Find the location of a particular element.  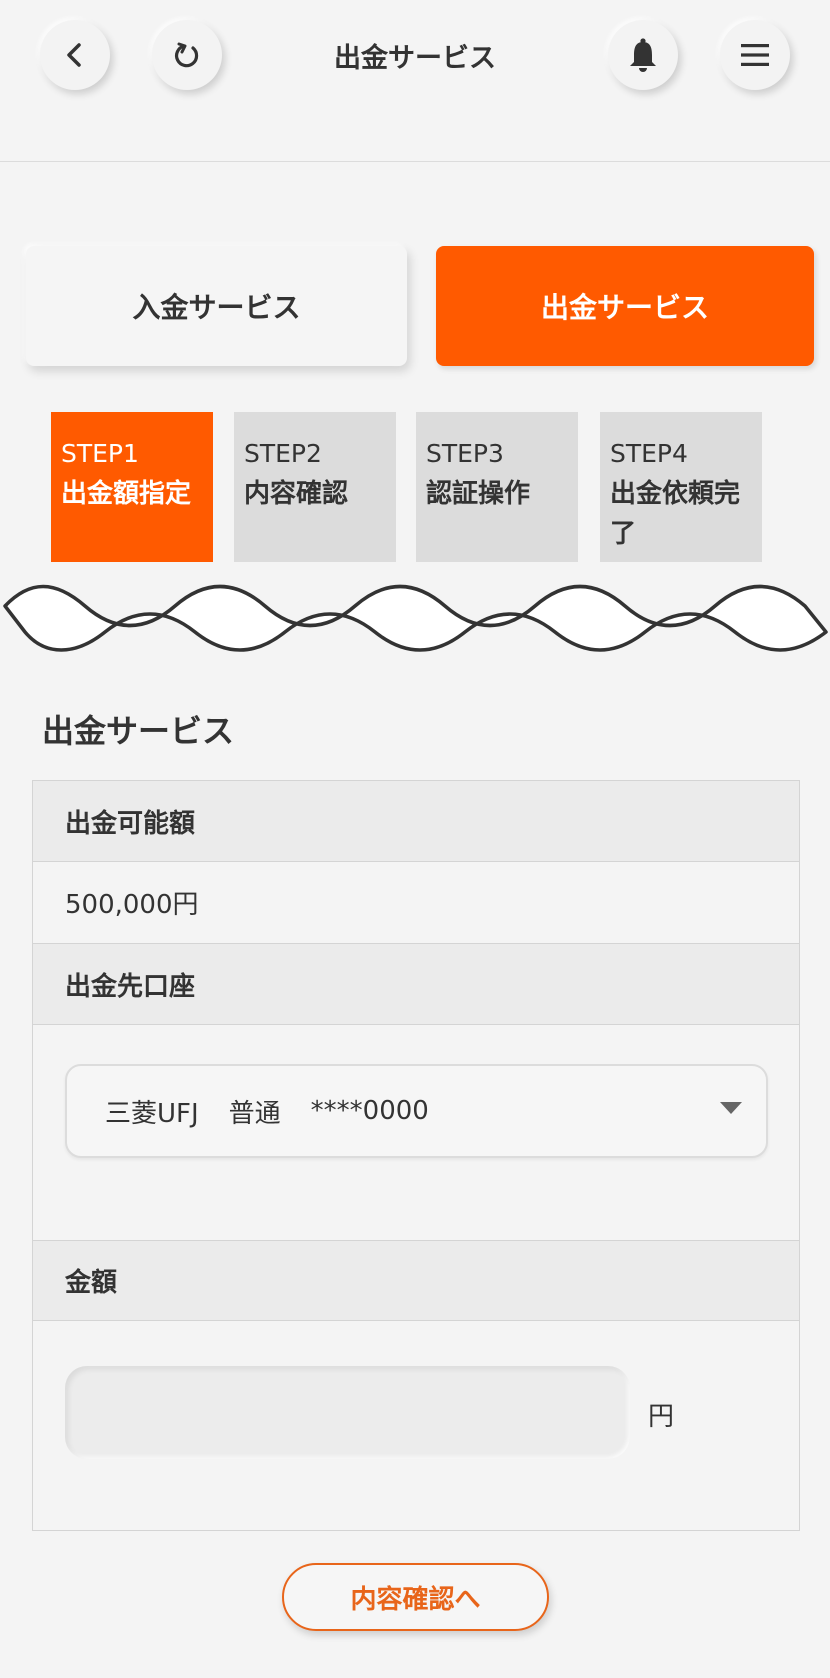

available-amount-value: 500,000円 is located at coordinates (132, 905).